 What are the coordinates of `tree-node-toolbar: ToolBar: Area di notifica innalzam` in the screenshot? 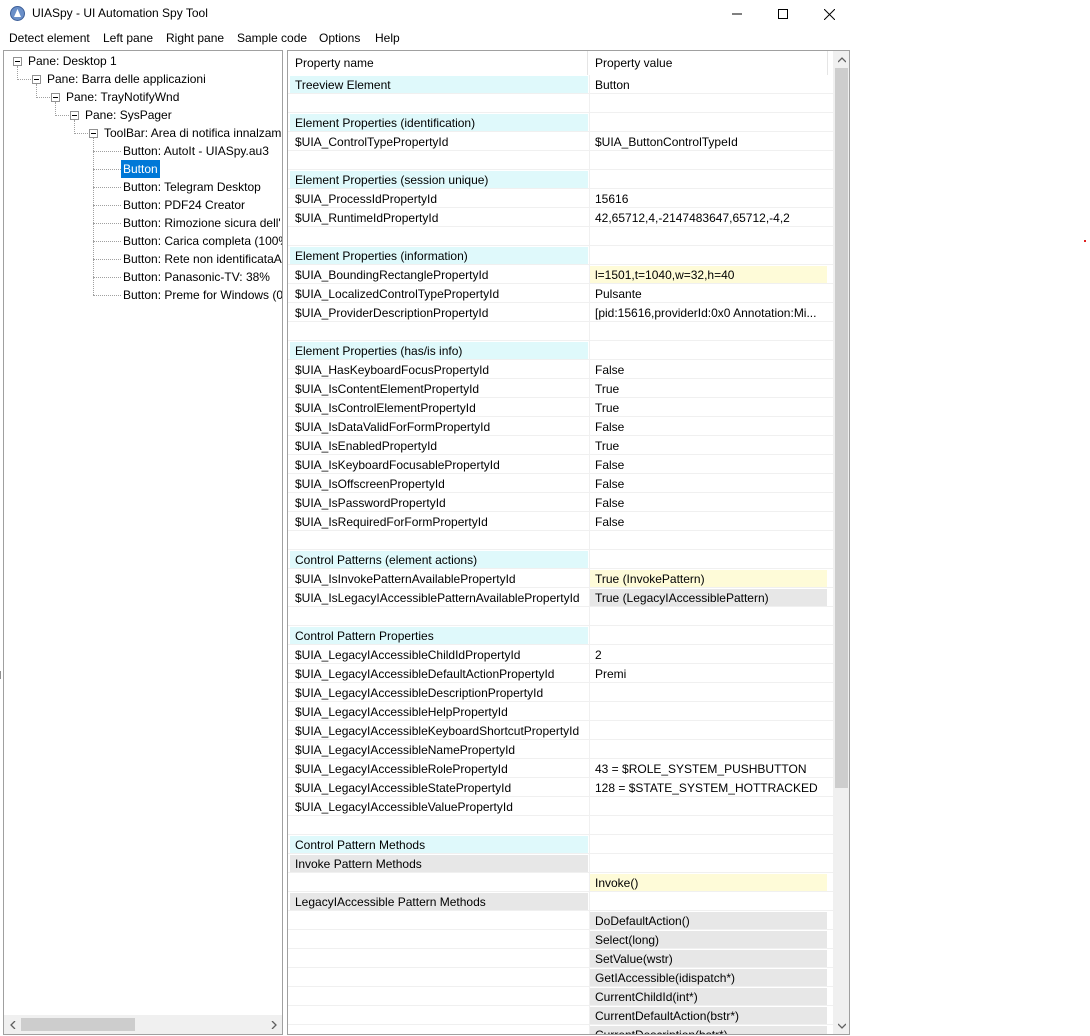 It's located at (192, 133).